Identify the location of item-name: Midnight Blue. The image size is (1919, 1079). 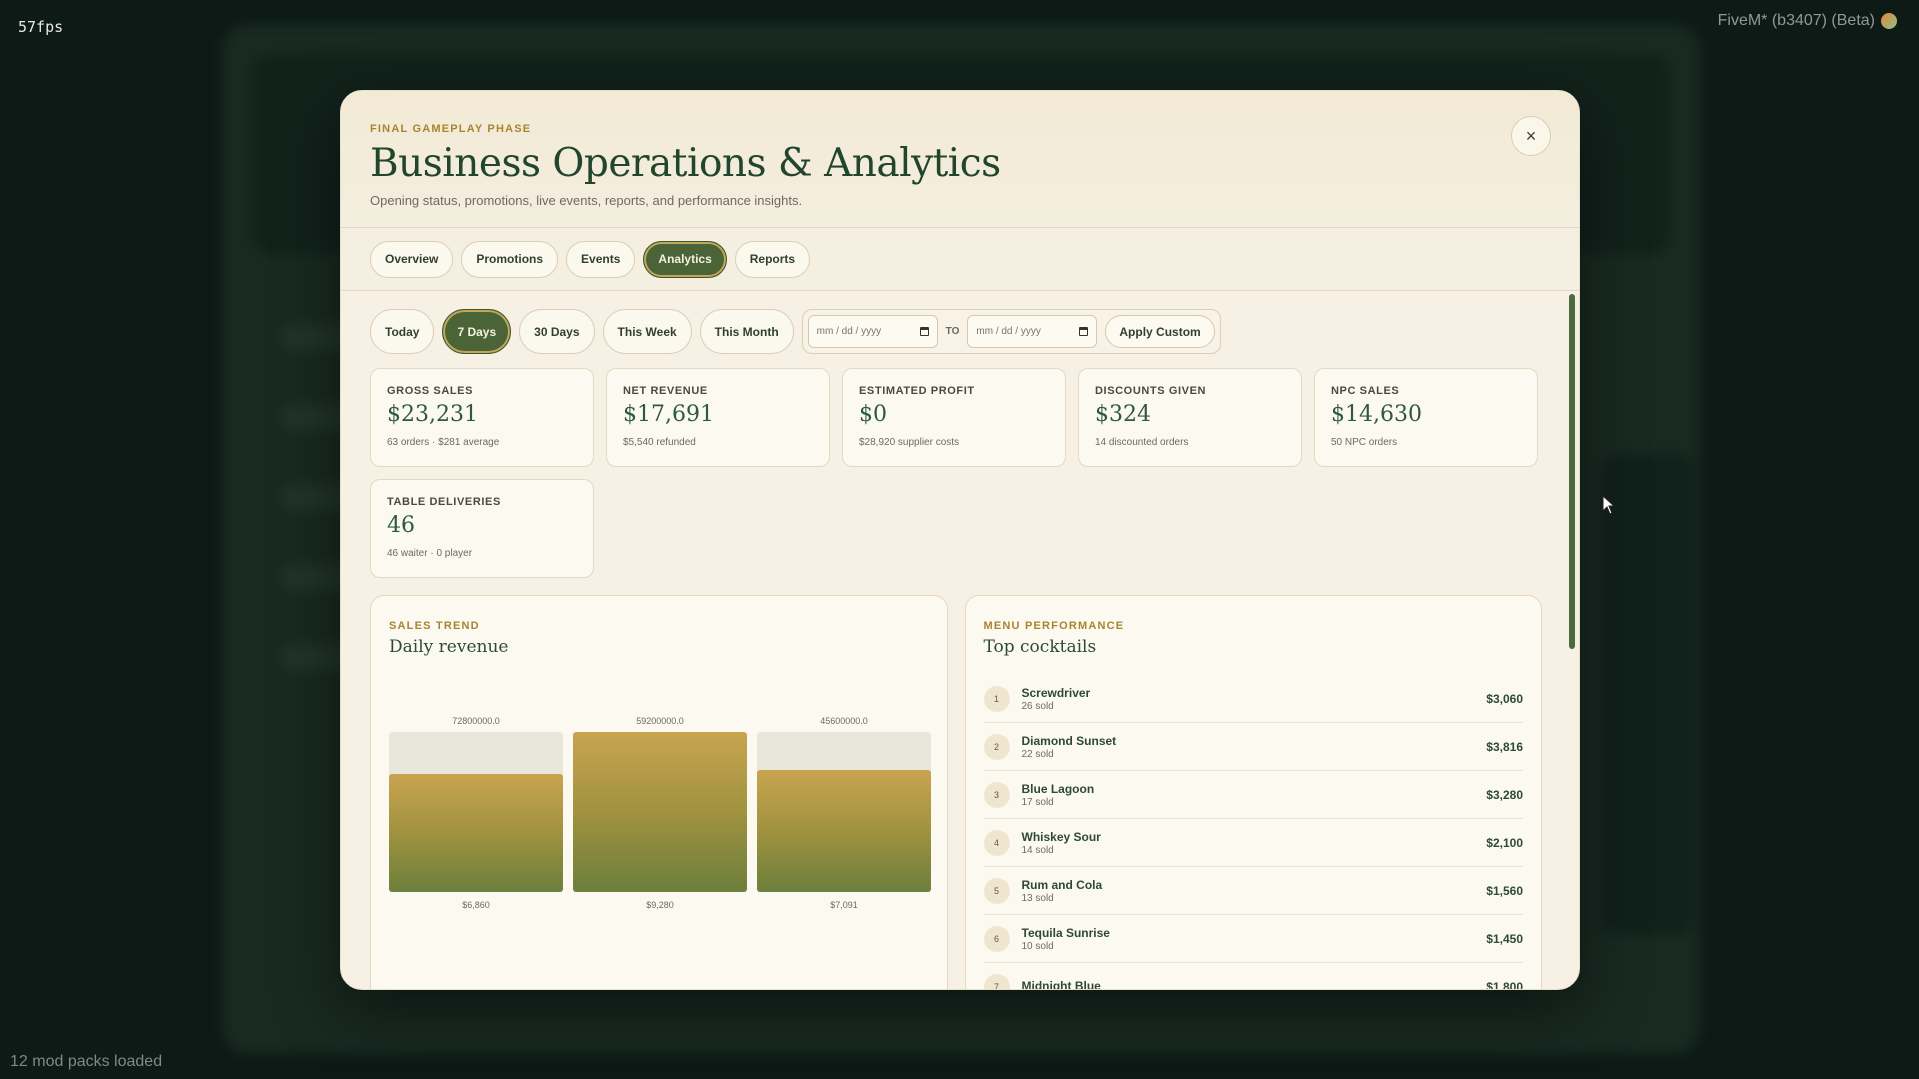
(1061, 984).